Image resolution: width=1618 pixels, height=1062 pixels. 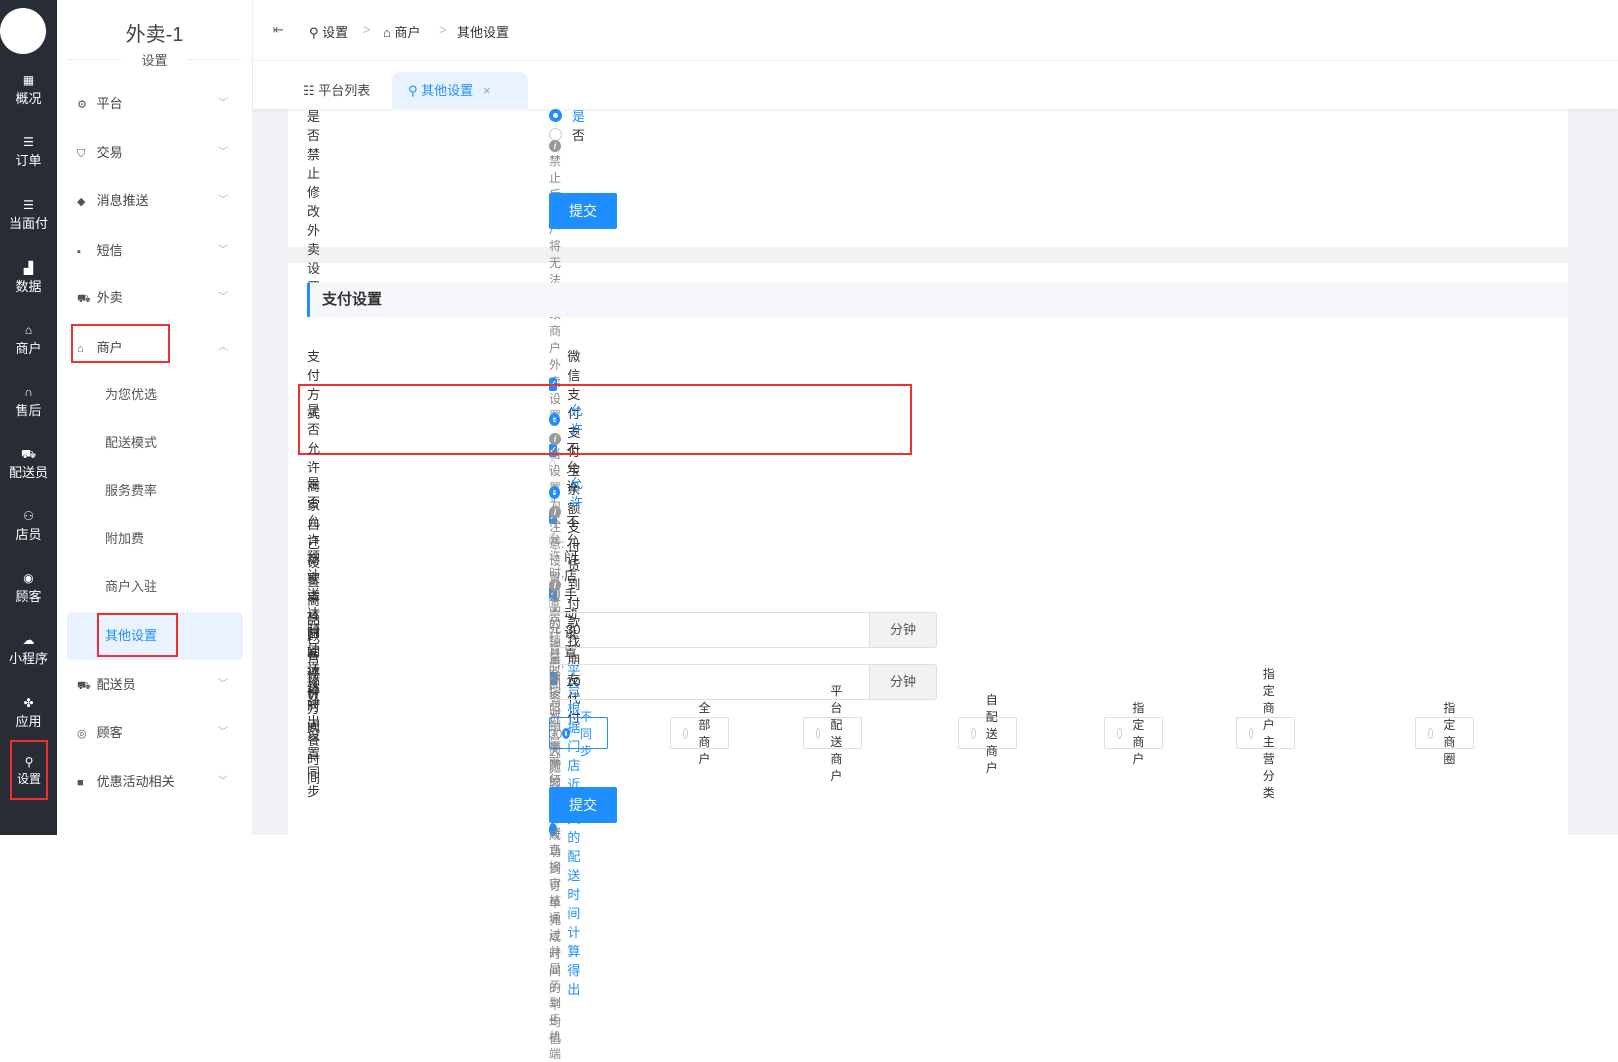 What do you see at coordinates (28, 151) in the screenshot?
I see `rail-item-orders: ☰ 订单` at bounding box center [28, 151].